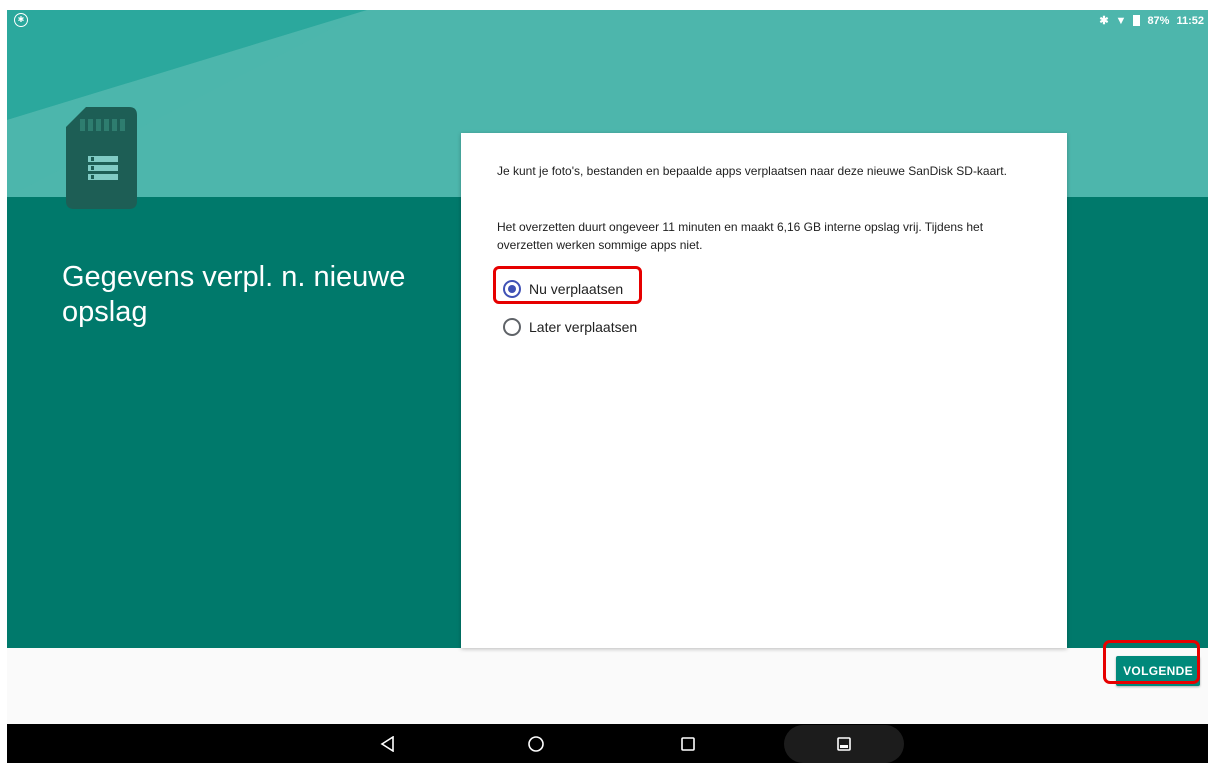 The width and height of the screenshot is (1208, 763). I want to click on sd-card-icon, so click(101, 158).